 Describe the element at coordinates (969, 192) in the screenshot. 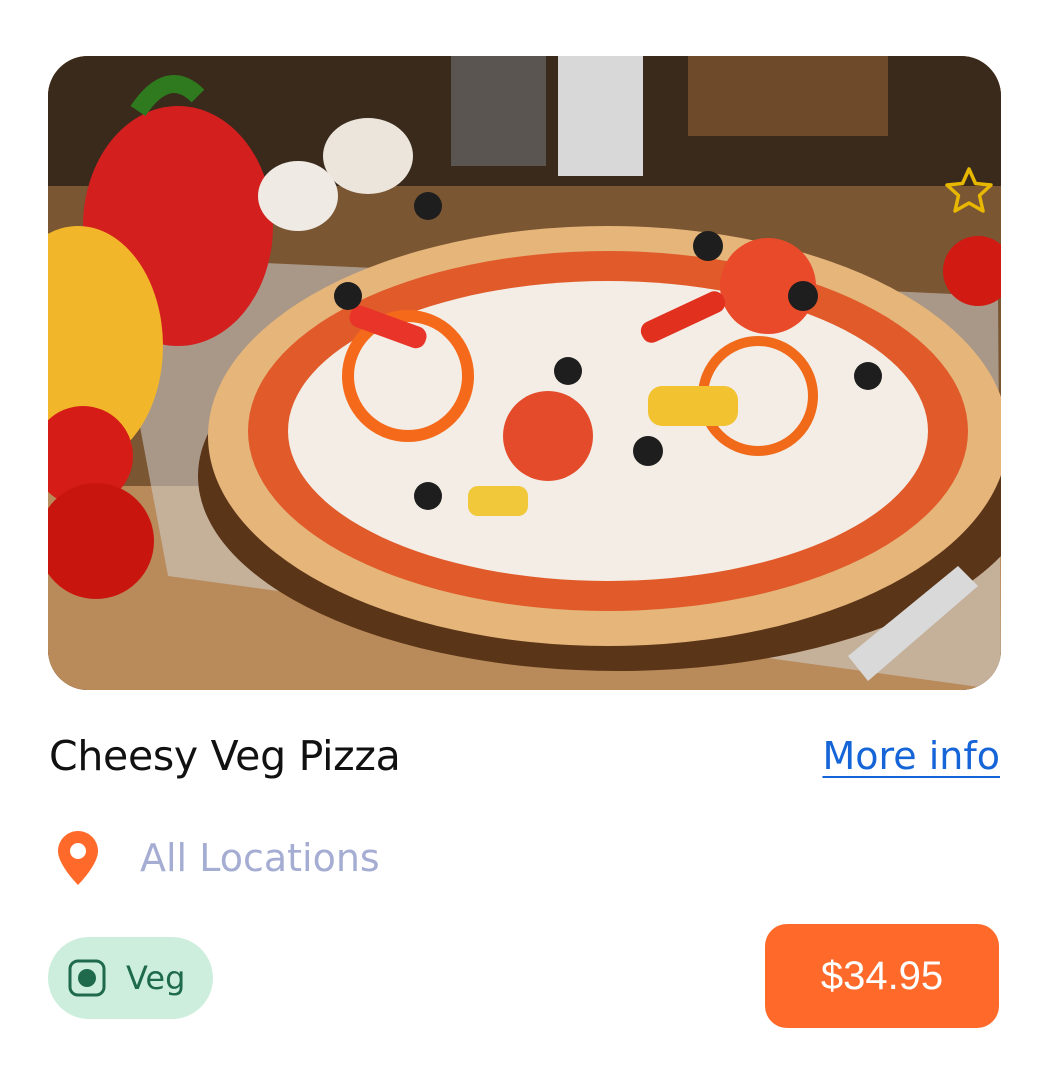

I see `star-outline-icon` at that location.